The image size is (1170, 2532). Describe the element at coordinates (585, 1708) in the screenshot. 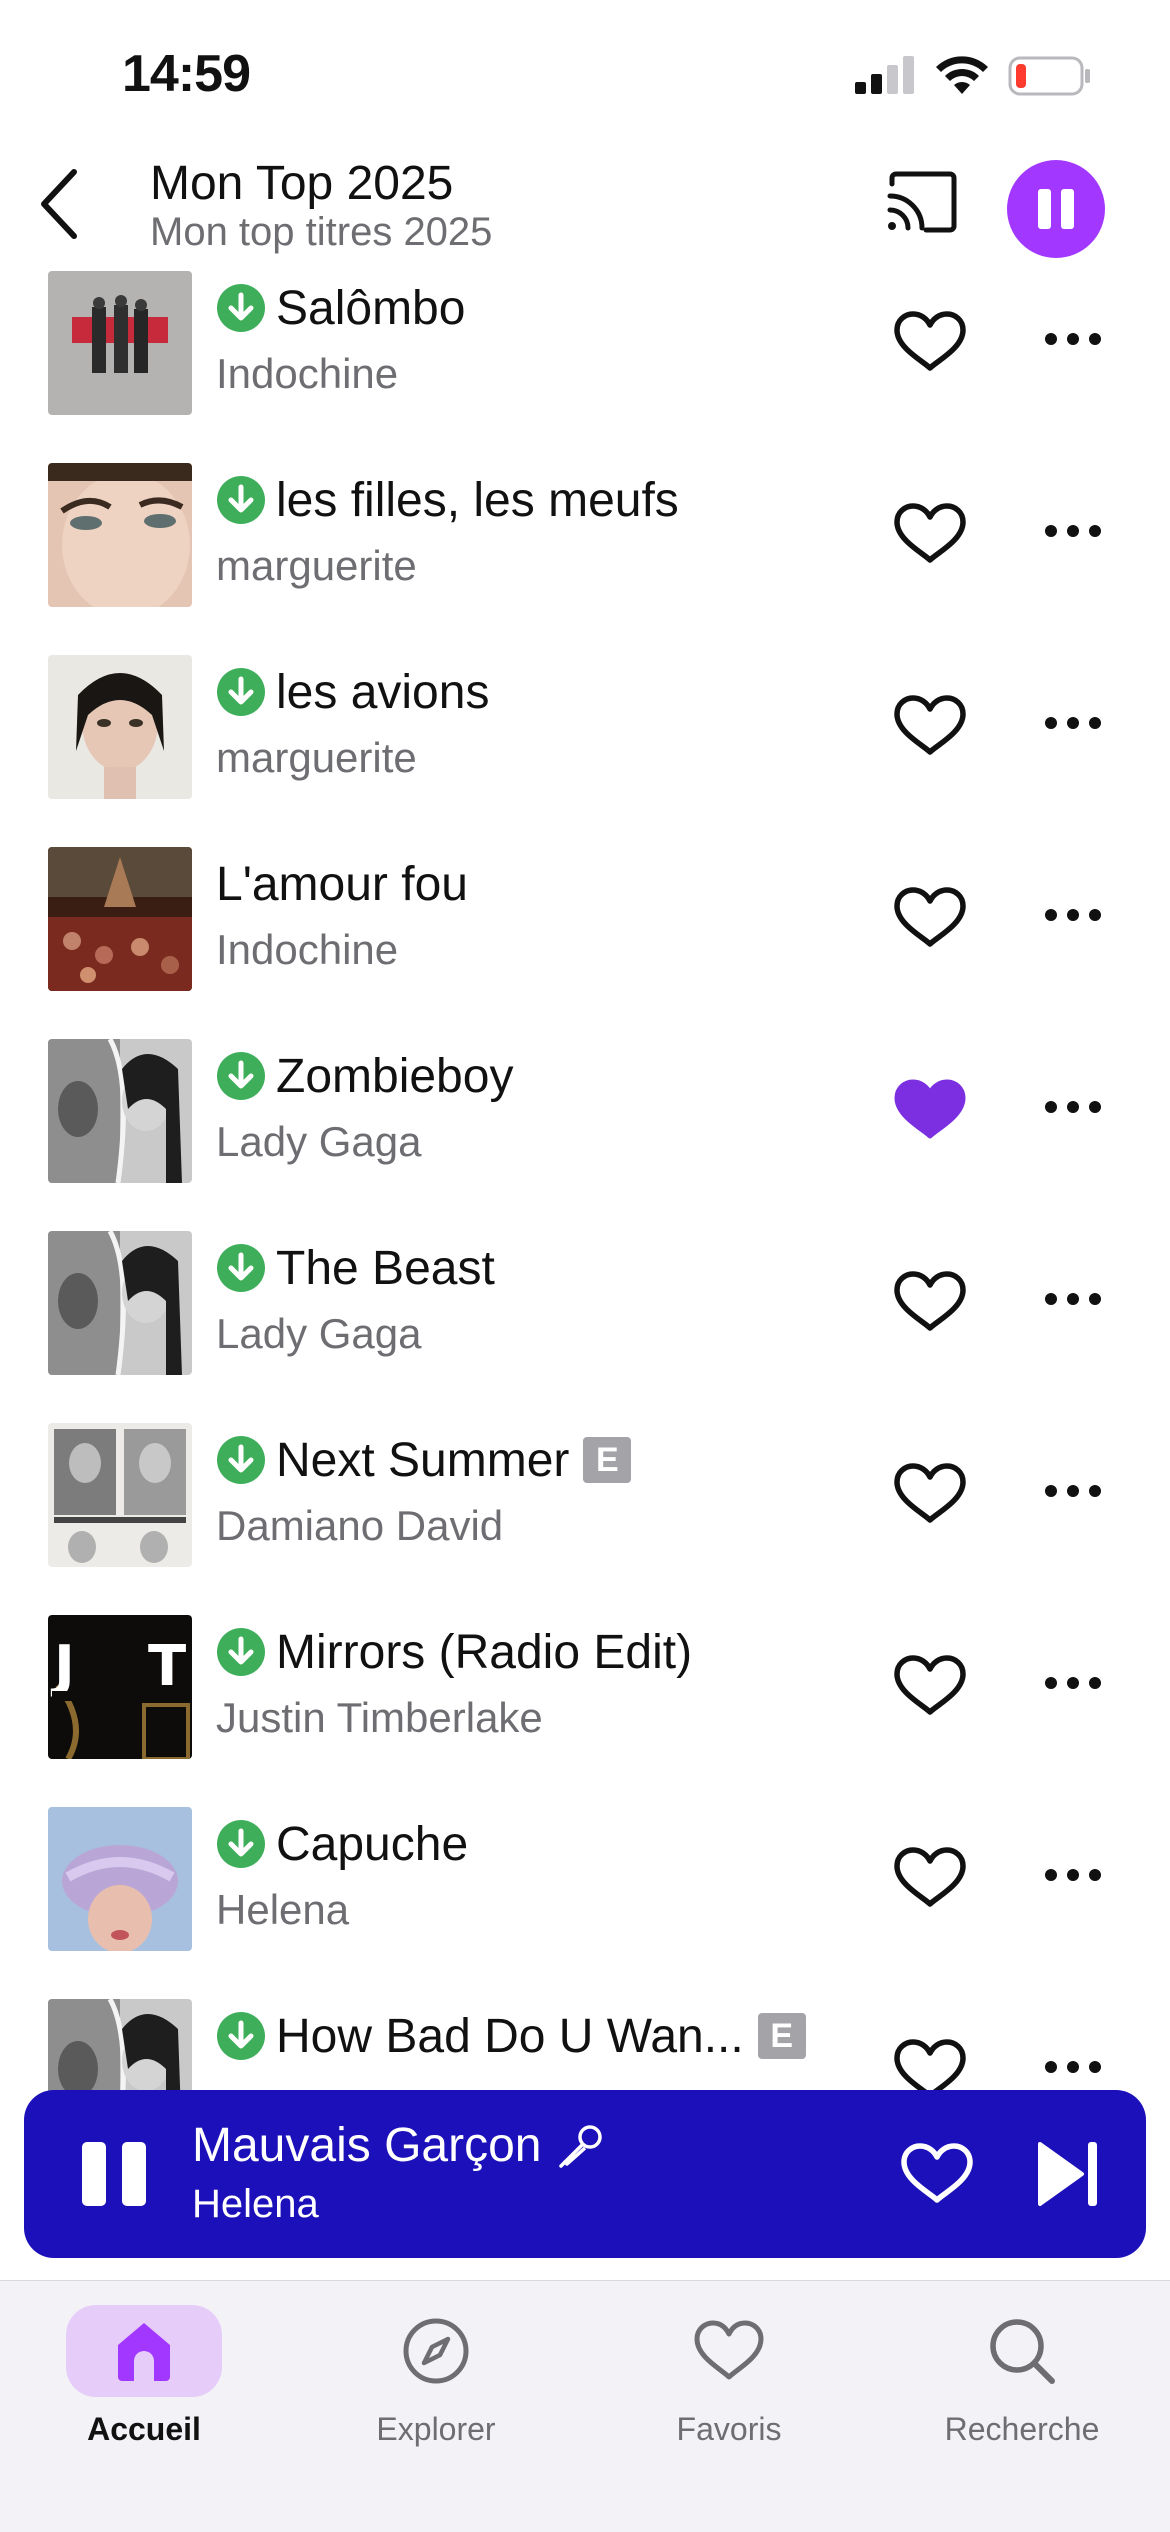

I see `track-row: J T Mirrors (Radio Edit) Justin Timberlake` at that location.